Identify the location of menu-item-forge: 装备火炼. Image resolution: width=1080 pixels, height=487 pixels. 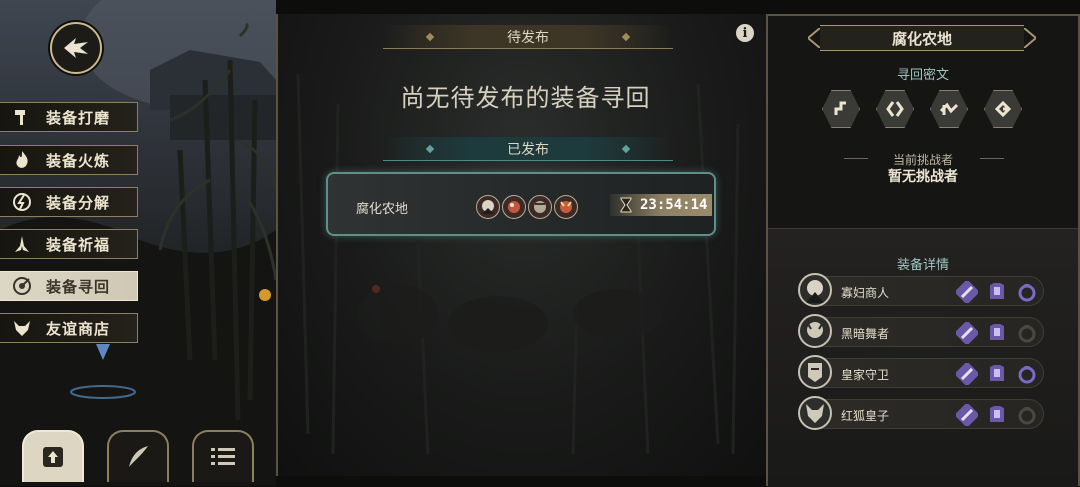
(69, 160).